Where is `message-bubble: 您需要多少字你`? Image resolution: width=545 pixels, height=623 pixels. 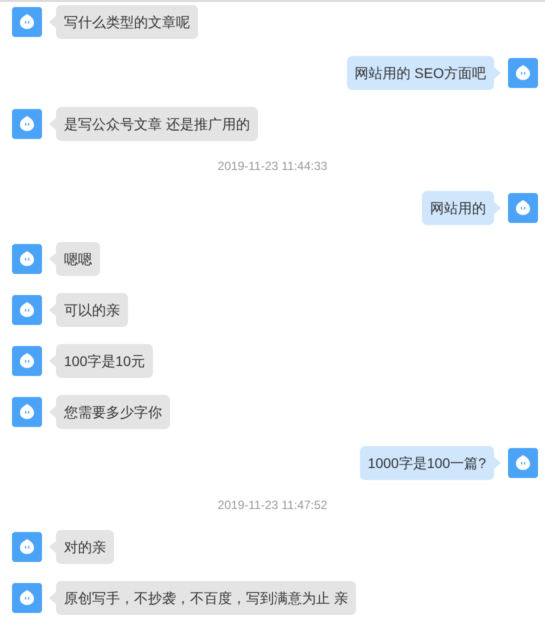 message-bubble: 您需要多少字你 is located at coordinates (113, 412).